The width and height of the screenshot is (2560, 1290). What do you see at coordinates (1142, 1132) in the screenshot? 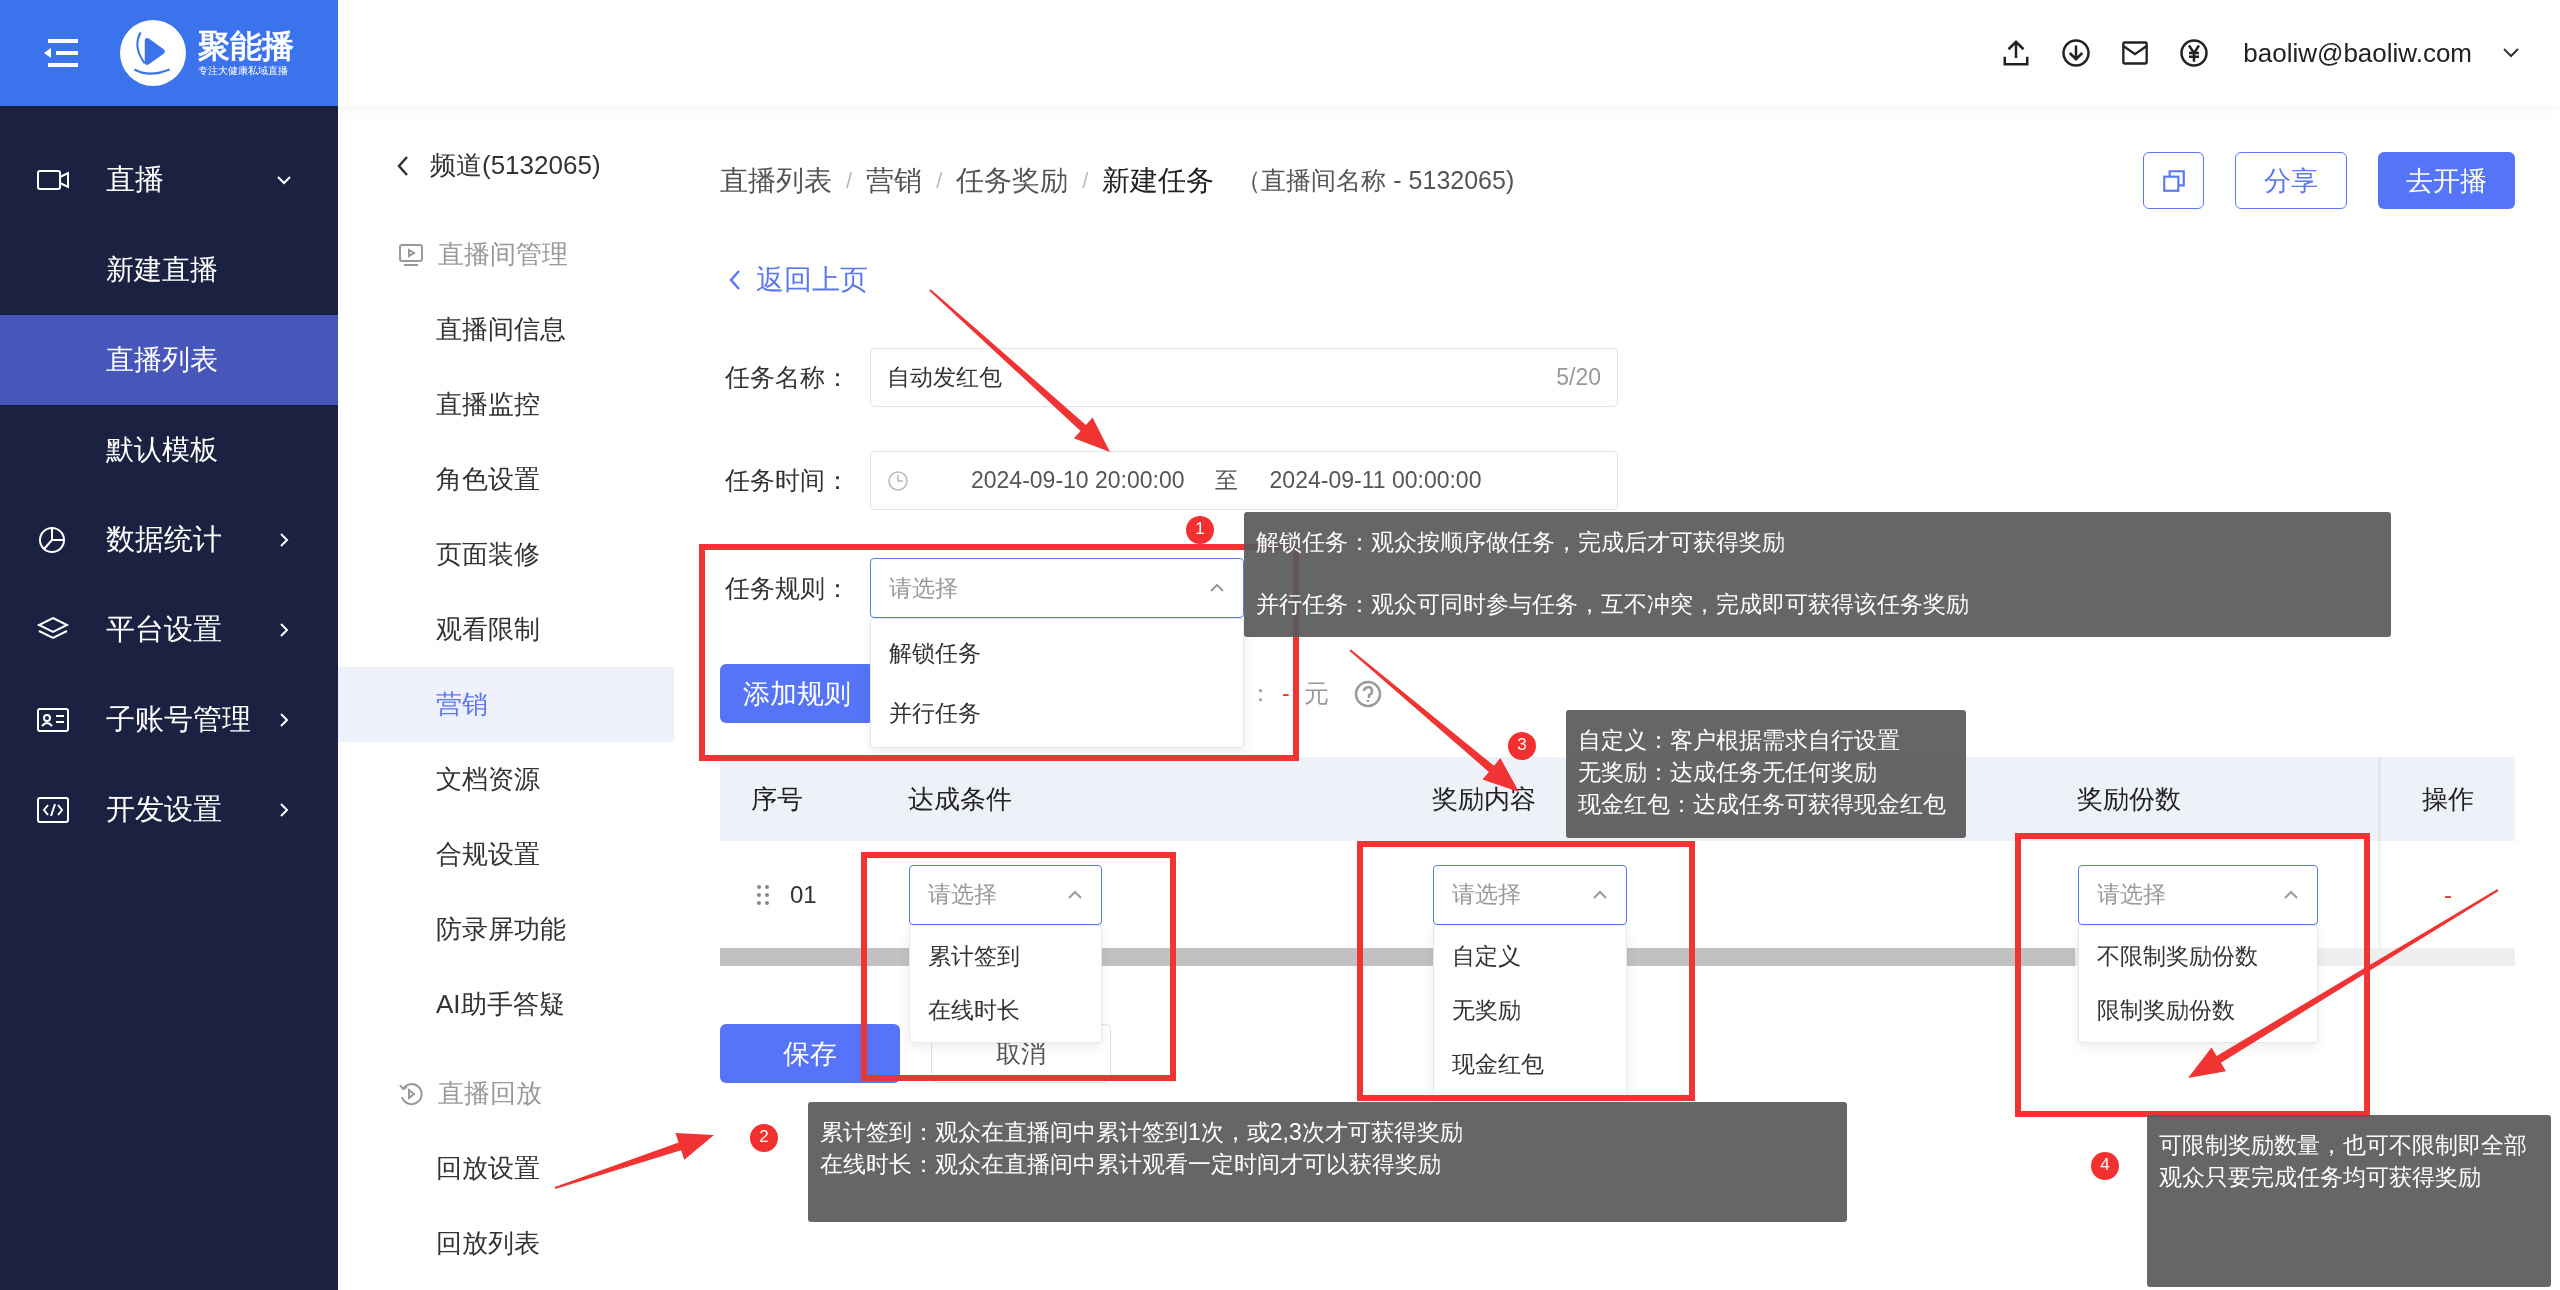
I see `note-text: 累计签到：观众在直播间中累计签到1次，或2,3次才可获得奖励` at bounding box center [1142, 1132].